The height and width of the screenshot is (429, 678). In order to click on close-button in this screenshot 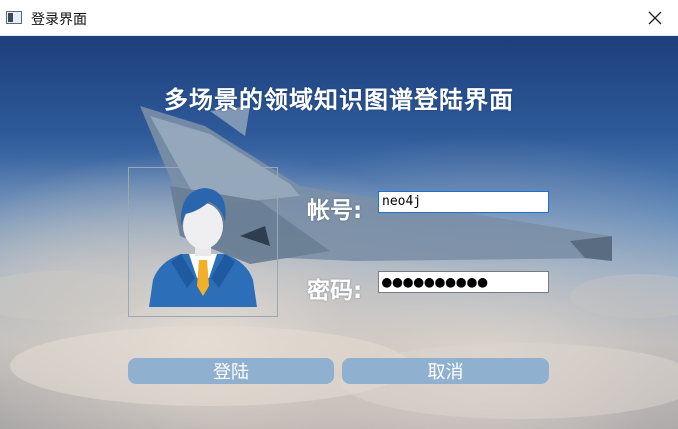, I will do `click(655, 17)`.